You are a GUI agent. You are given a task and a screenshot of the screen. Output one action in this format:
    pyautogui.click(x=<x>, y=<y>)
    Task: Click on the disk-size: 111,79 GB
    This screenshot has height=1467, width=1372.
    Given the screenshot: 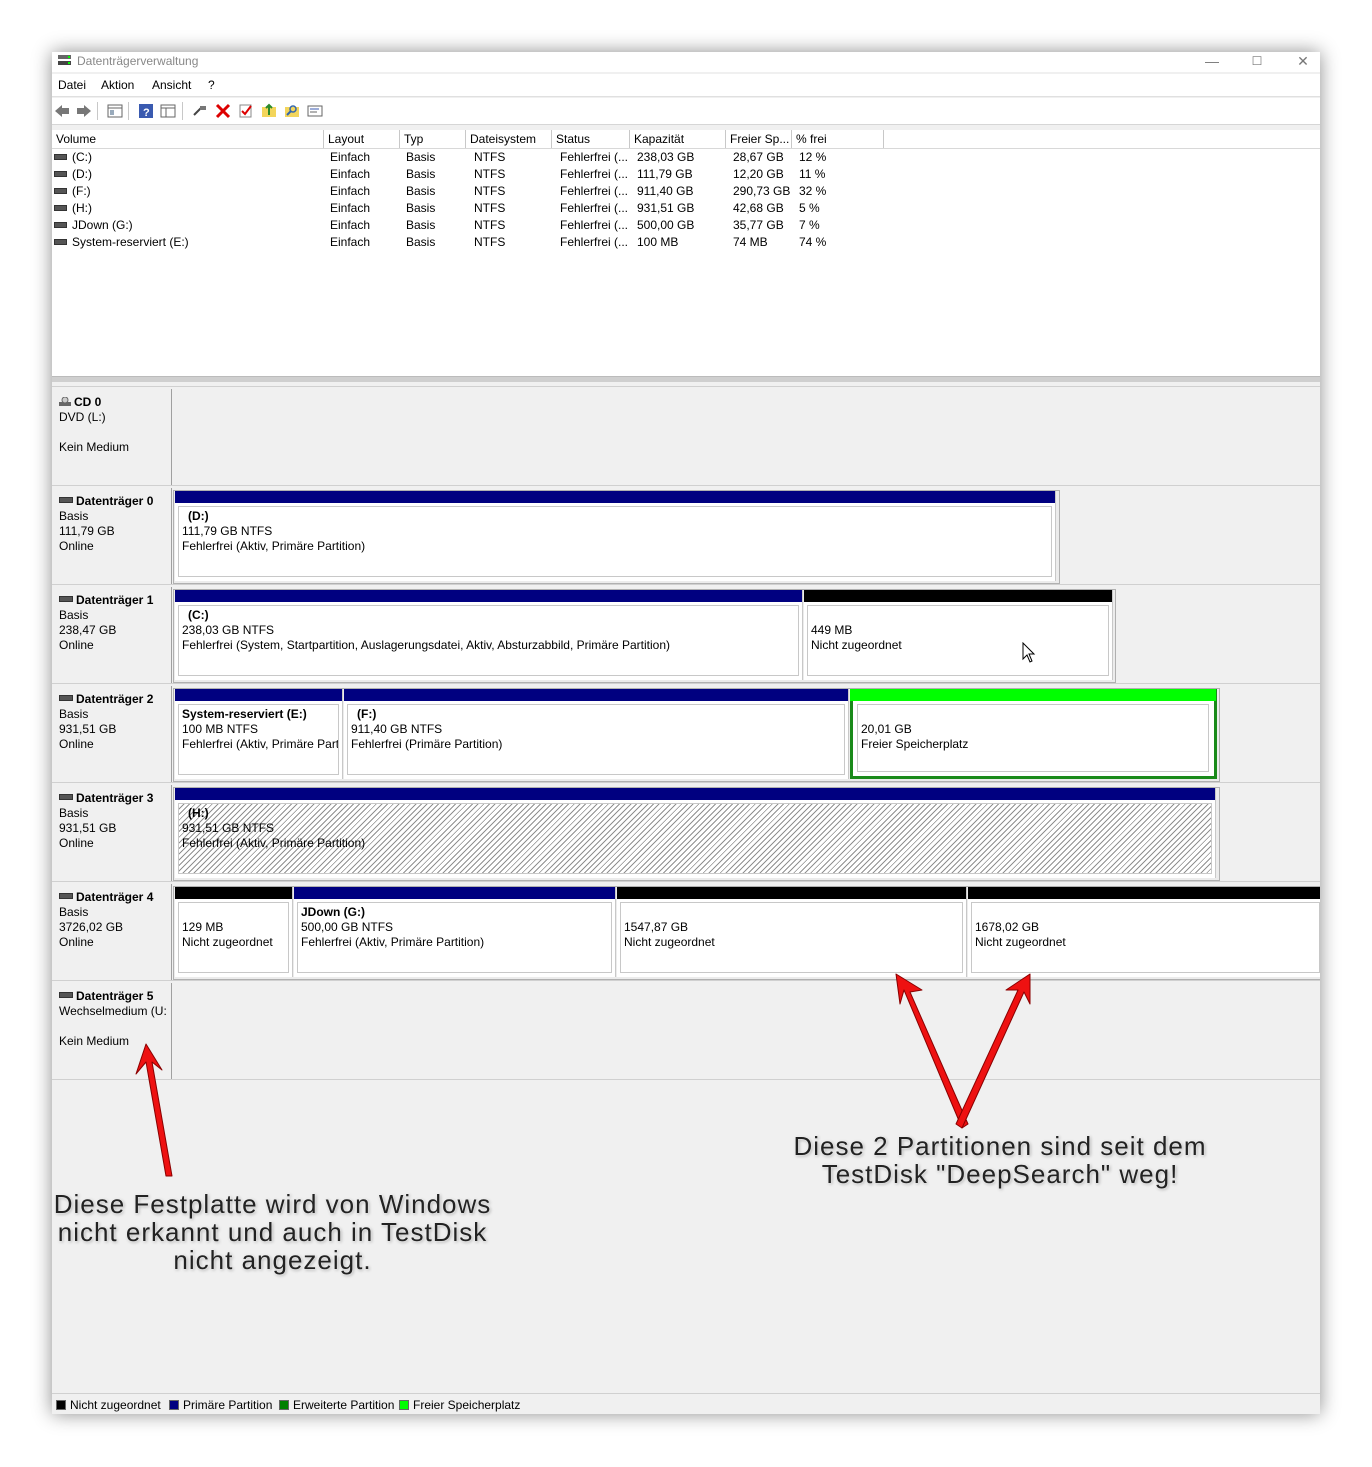 What is the action you would take?
    pyautogui.click(x=87, y=531)
    